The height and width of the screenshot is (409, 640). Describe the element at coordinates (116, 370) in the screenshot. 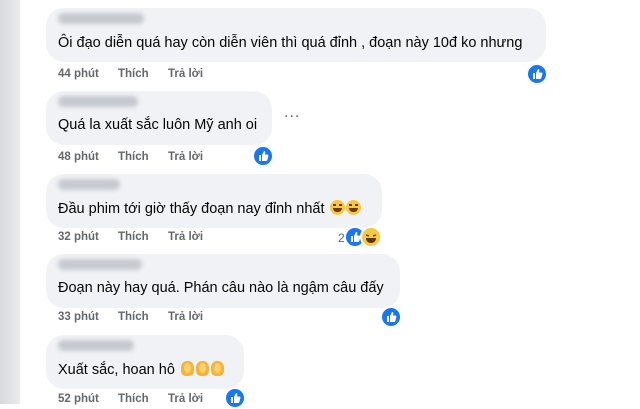

I see `comment-text-content: Xuất sắc, hoan hô` at that location.